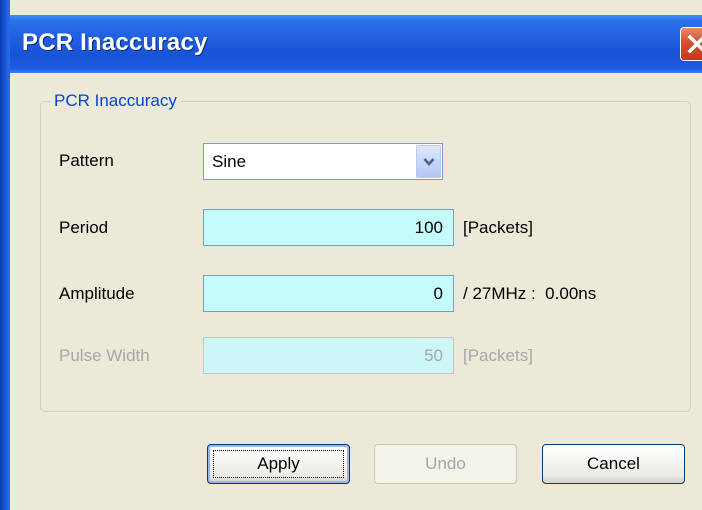 This screenshot has height=510, width=702. I want to click on pattern-dropdown-button, so click(428, 161).